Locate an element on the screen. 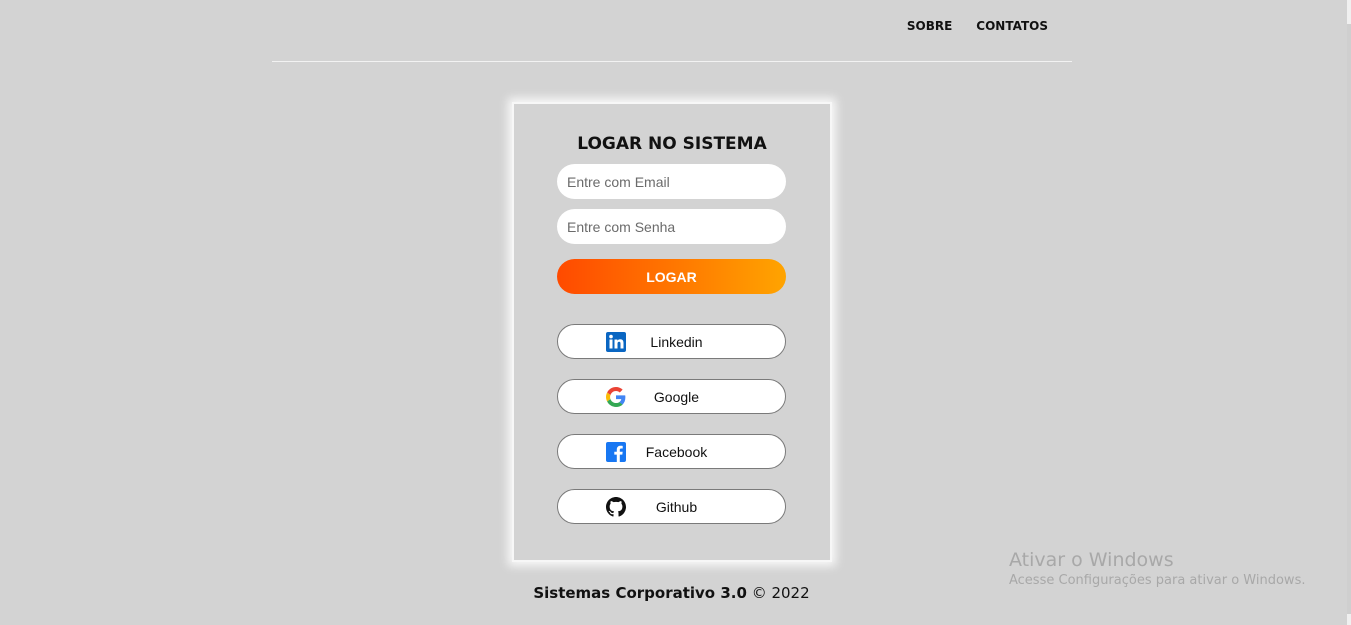 Image resolution: width=1351 pixels, height=625 pixels. vertical-scrollbar is located at coordinates (1349, 312).